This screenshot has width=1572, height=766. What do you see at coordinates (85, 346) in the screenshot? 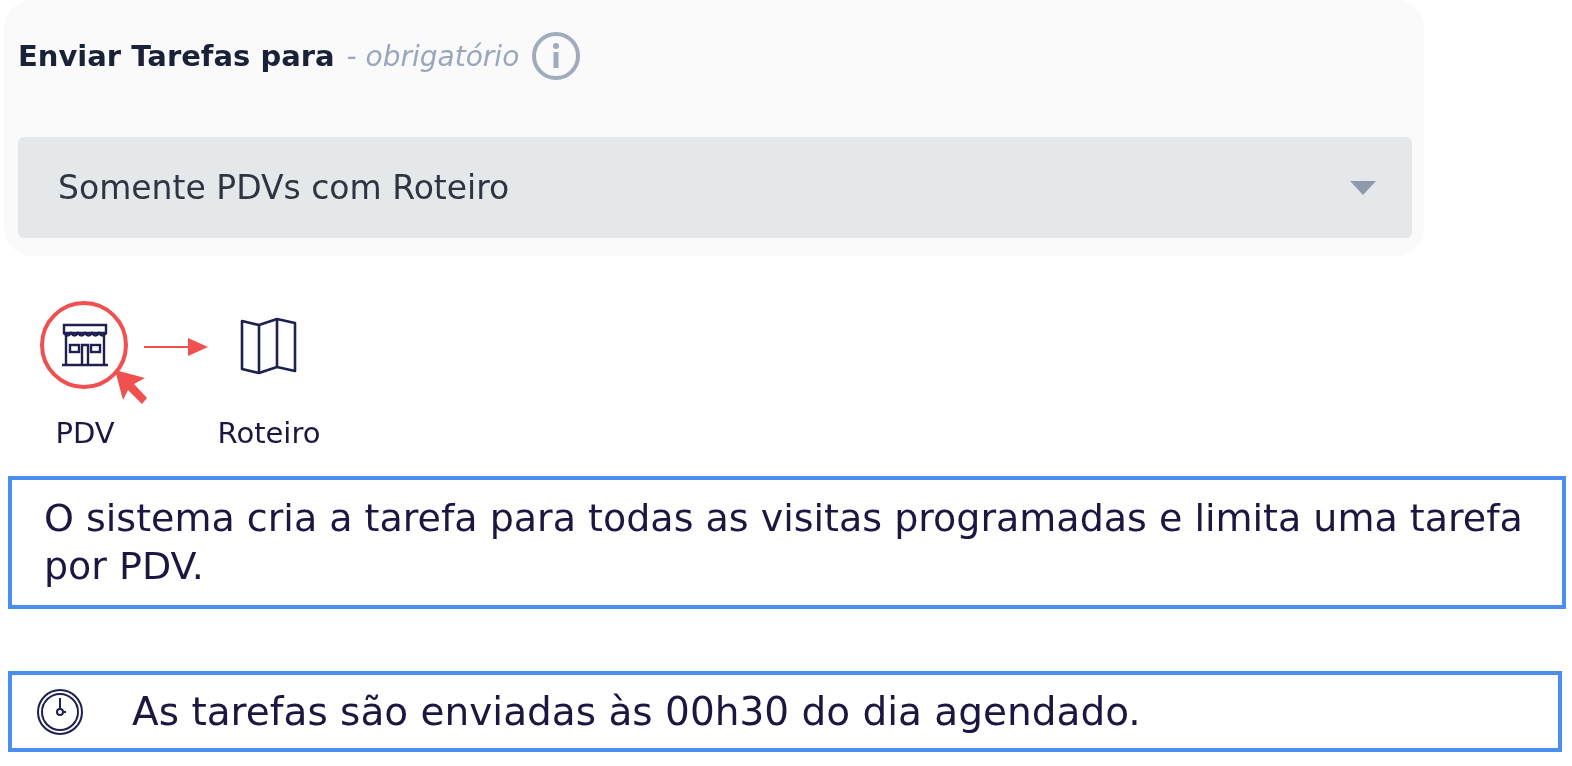
I see `store-icon` at bounding box center [85, 346].